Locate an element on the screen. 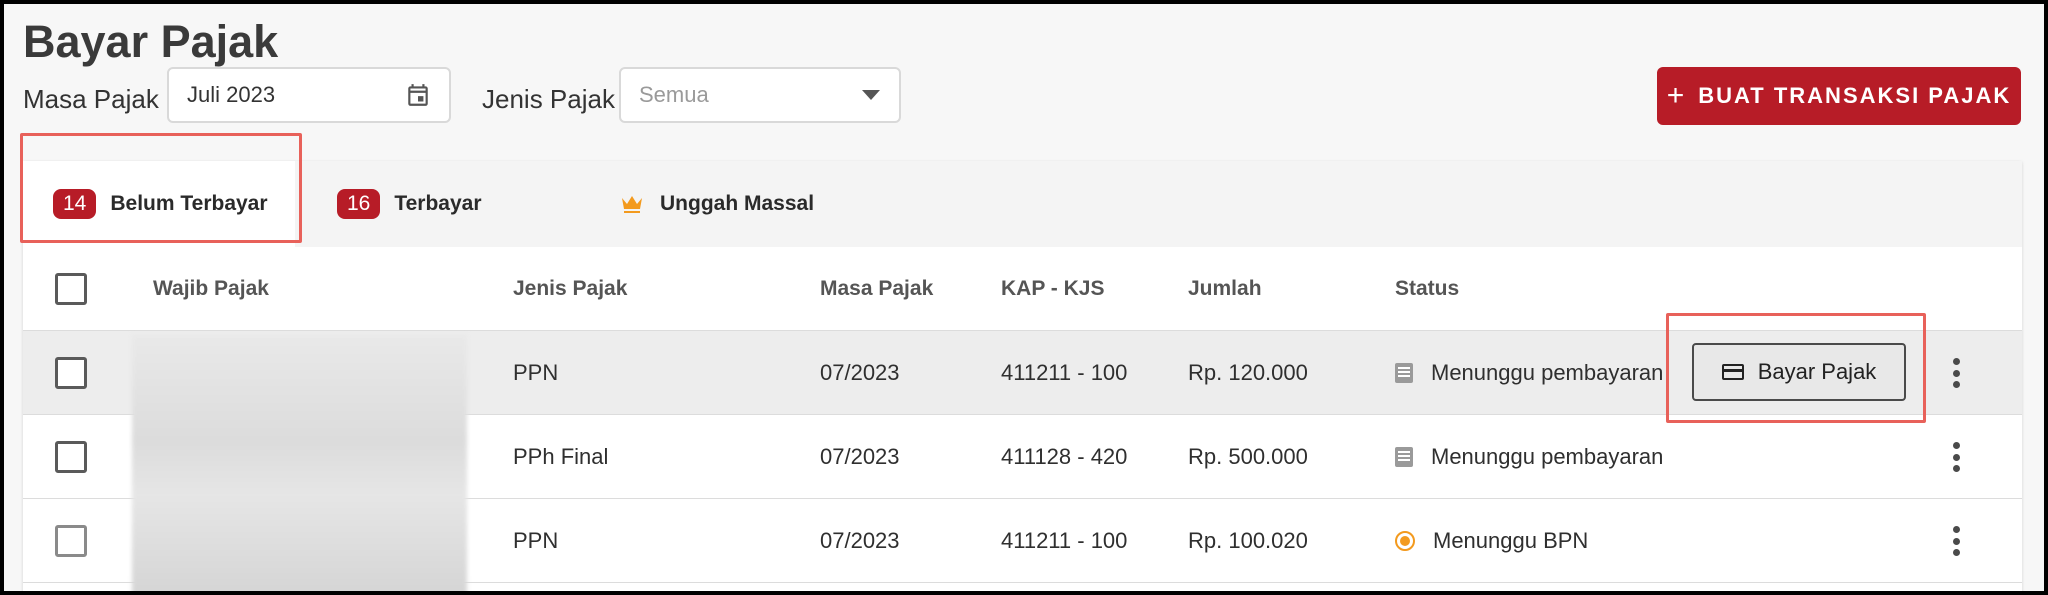 The height and width of the screenshot is (595, 2048). masa-pajak-value: Juli 2023 is located at coordinates (231, 94).